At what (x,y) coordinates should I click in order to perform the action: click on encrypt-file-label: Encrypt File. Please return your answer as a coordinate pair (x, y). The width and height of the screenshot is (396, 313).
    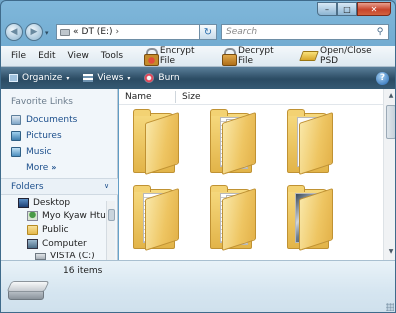
    Looking at the image, I should click on (177, 56).